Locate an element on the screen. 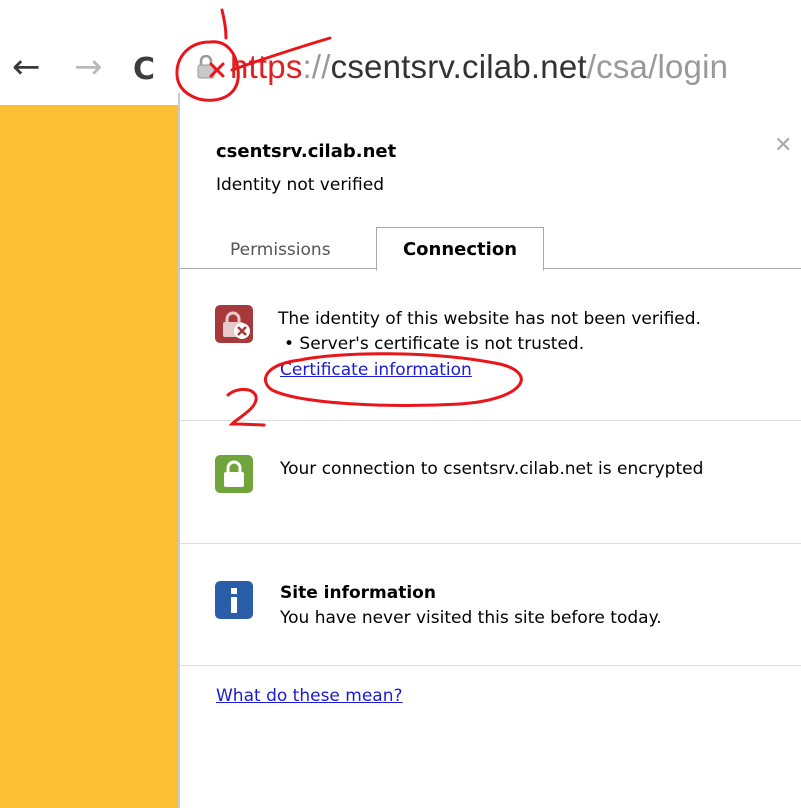 The height and width of the screenshot is (808, 801). url-host: csentsrv.cilab.net is located at coordinates (458, 66).